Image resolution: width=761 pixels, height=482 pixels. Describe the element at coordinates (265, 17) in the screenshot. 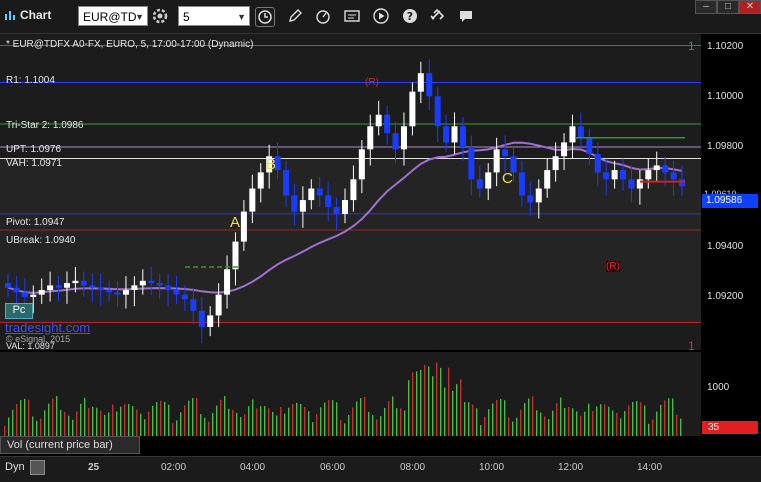

I see `clock-icon` at that location.